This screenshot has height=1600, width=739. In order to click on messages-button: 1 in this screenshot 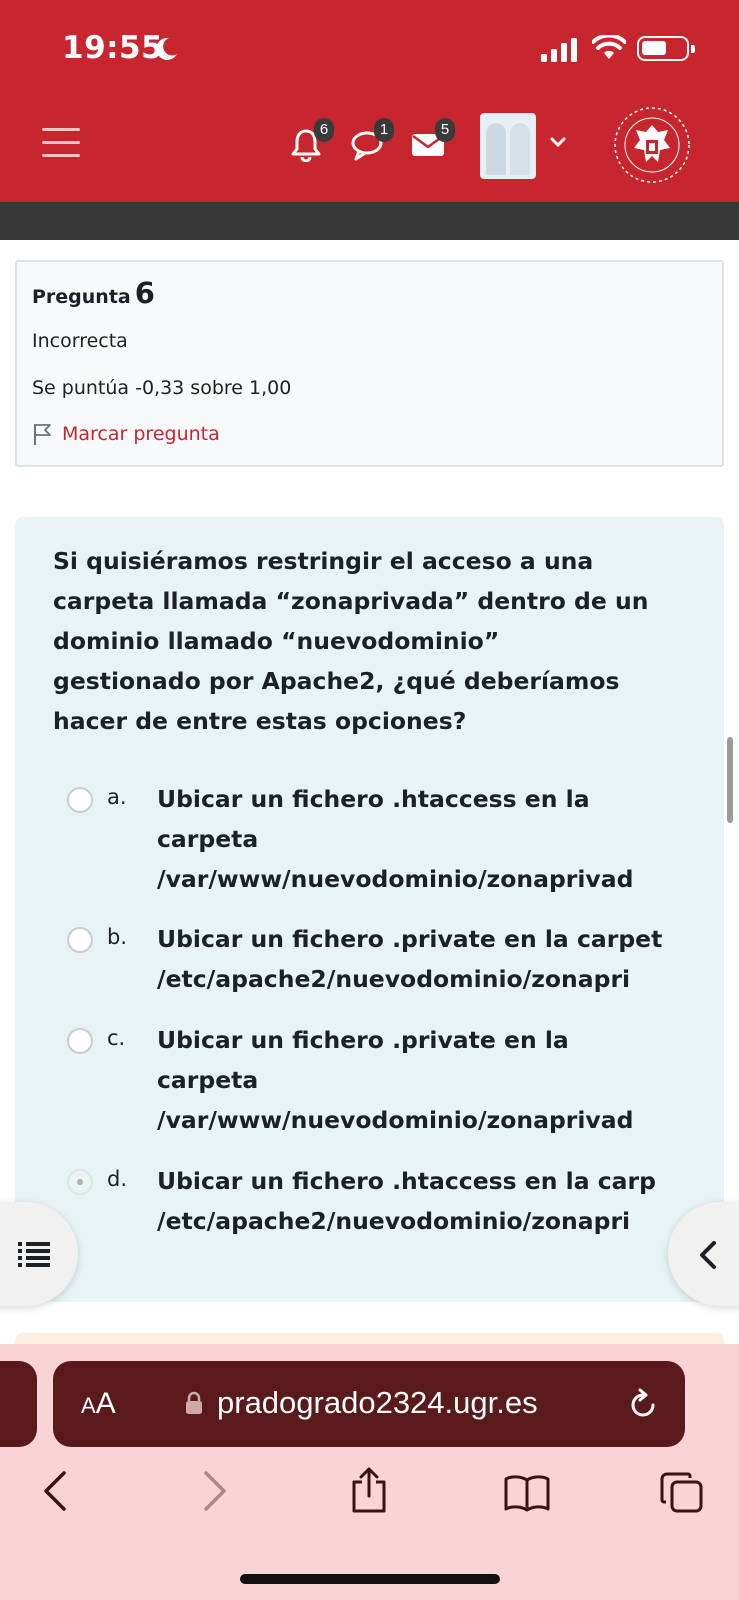, I will do `click(372, 142)`.